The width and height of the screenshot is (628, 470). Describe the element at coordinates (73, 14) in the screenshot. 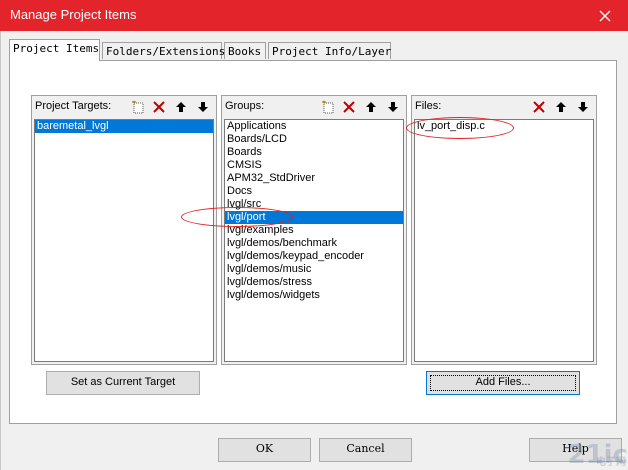

I see `window-title: Manage Project Items` at that location.